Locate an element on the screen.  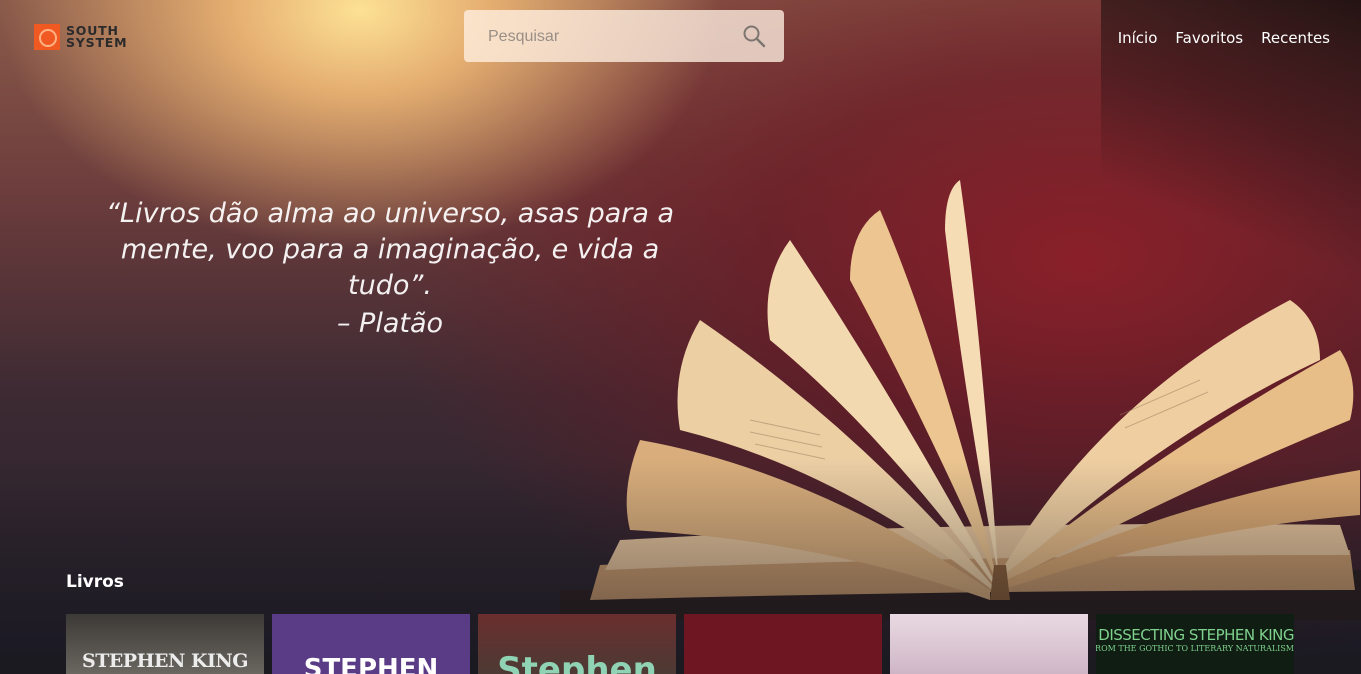
logo-icon is located at coordinates (47, 37).